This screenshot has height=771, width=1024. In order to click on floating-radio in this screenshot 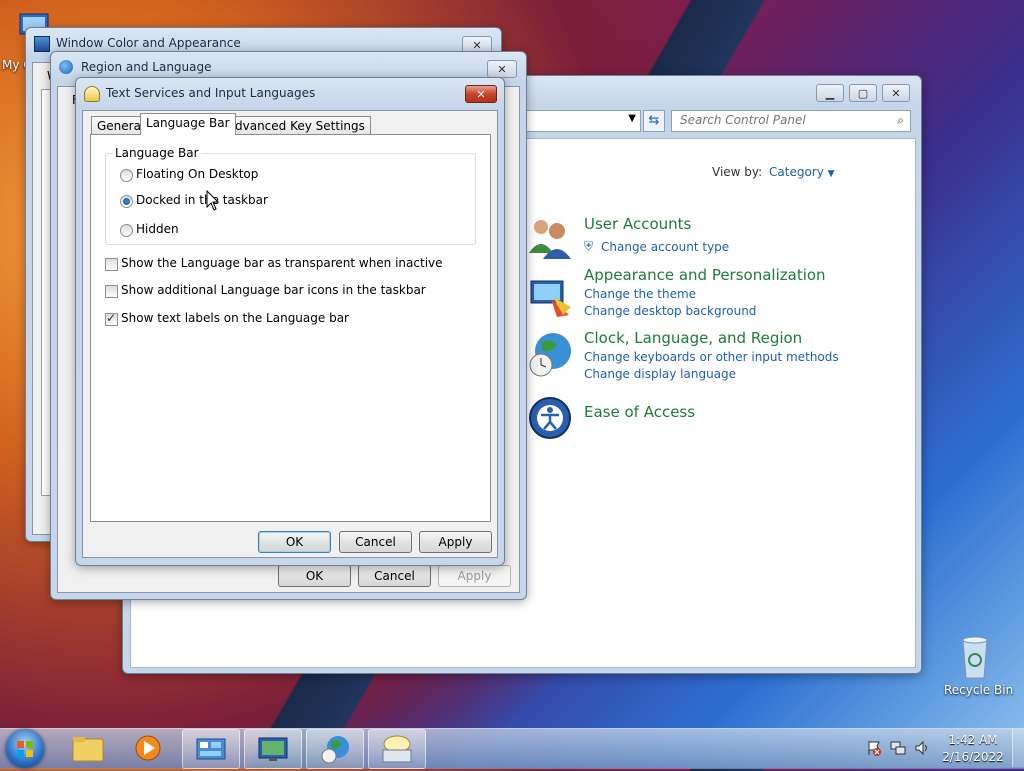, I will do `click(126, 175)`.